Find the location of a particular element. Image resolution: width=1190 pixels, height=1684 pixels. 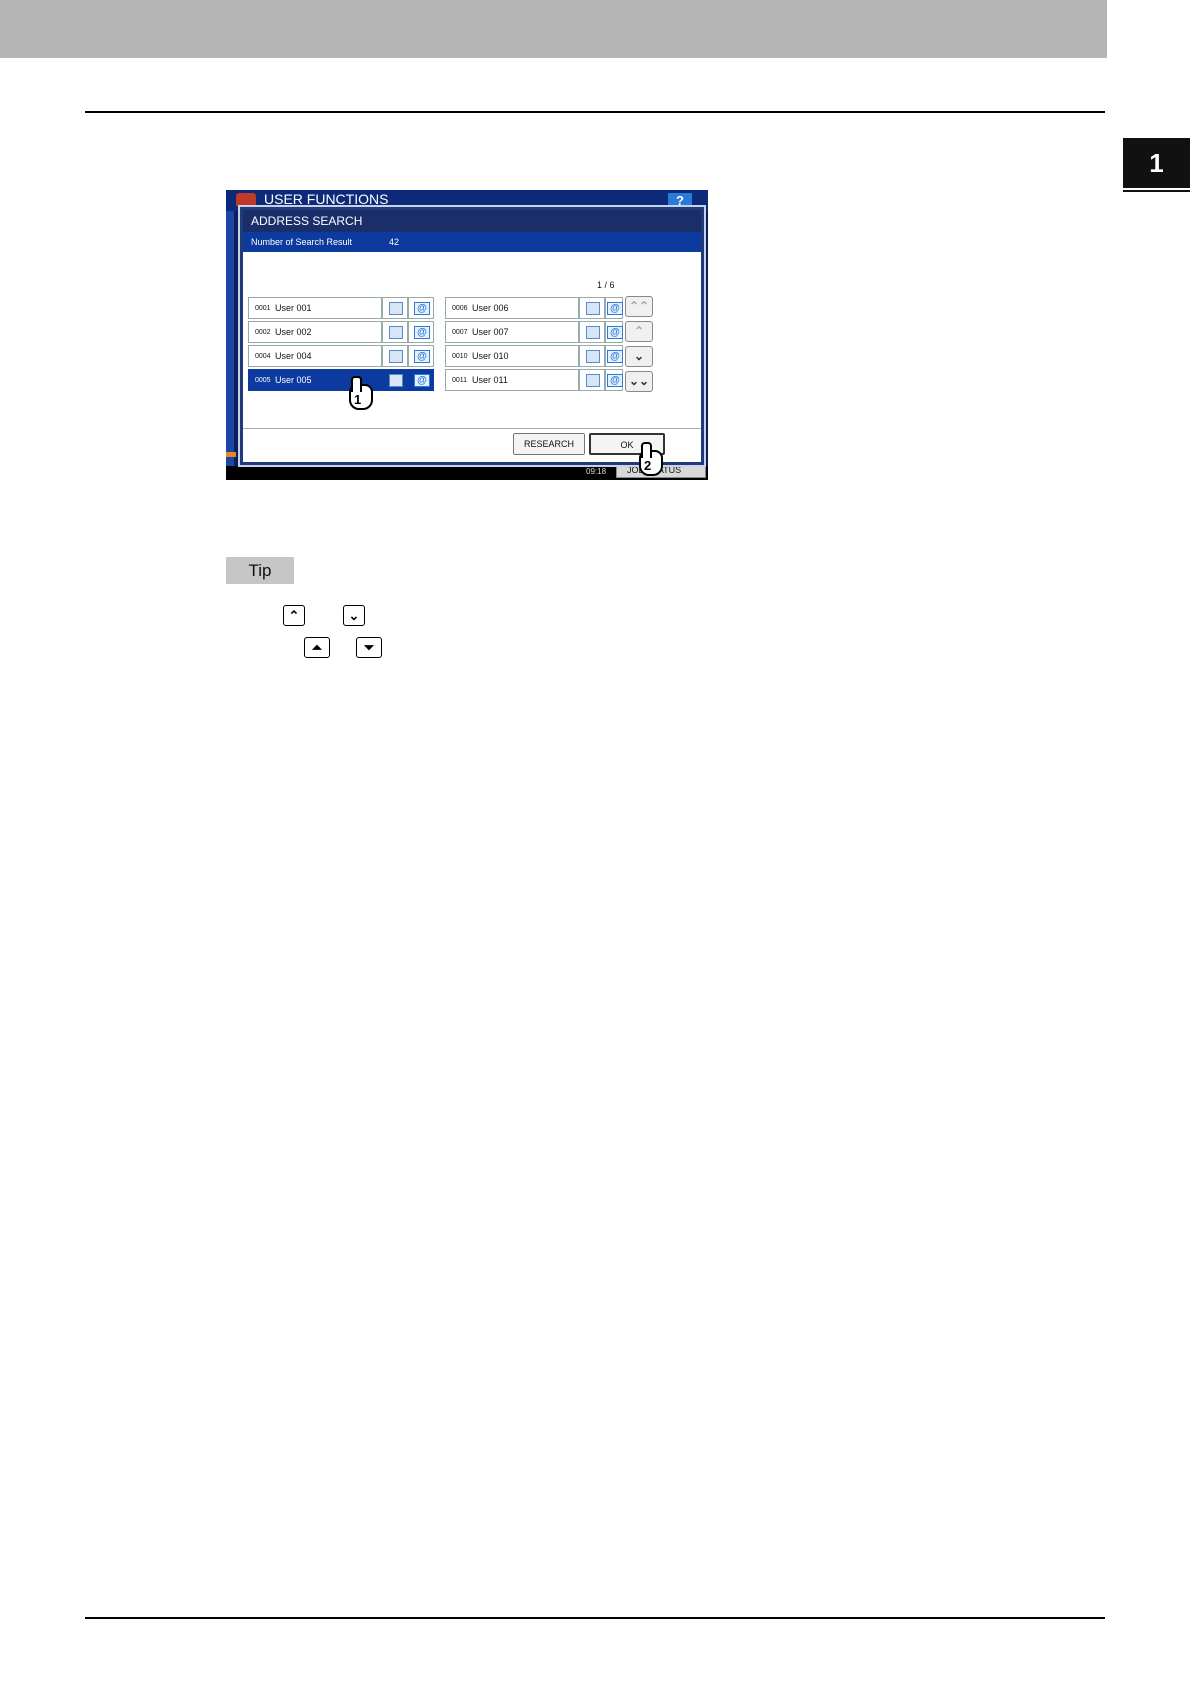

entry-number: 0004 is located at coordinates (263, 356).